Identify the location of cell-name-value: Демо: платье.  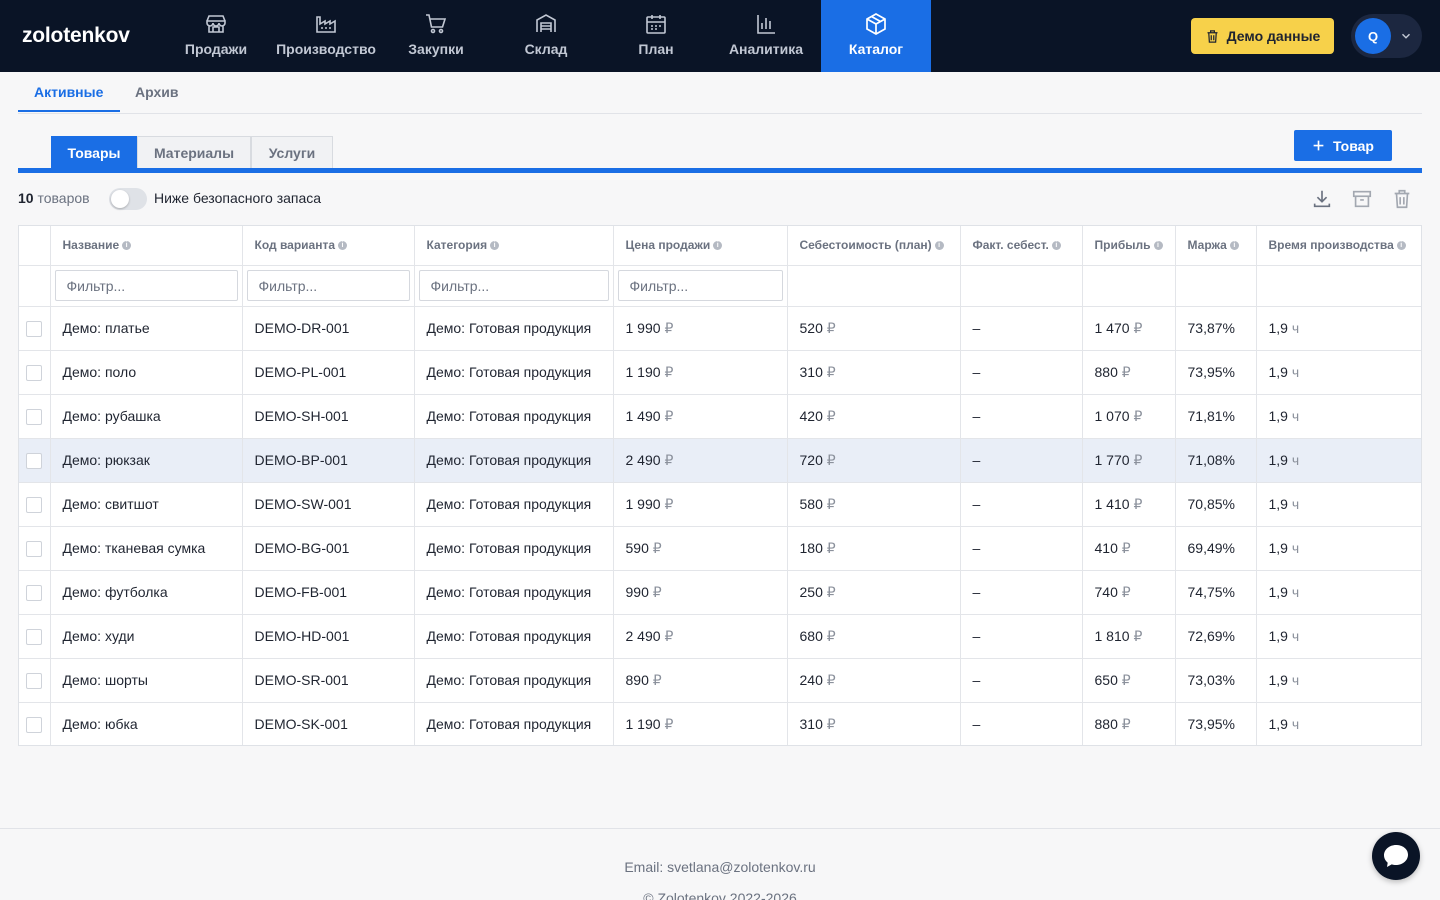
(106, 328).